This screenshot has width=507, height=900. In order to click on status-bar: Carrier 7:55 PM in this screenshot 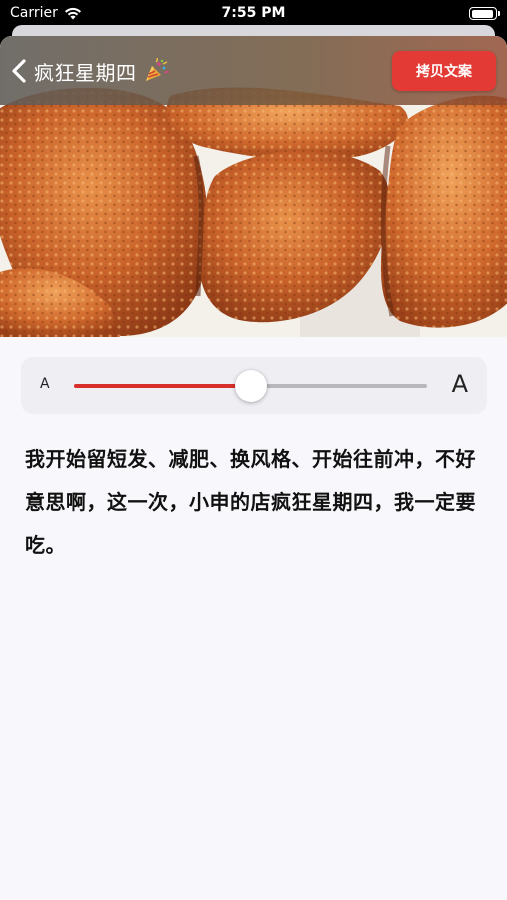, I will do `click(253, 14)`.